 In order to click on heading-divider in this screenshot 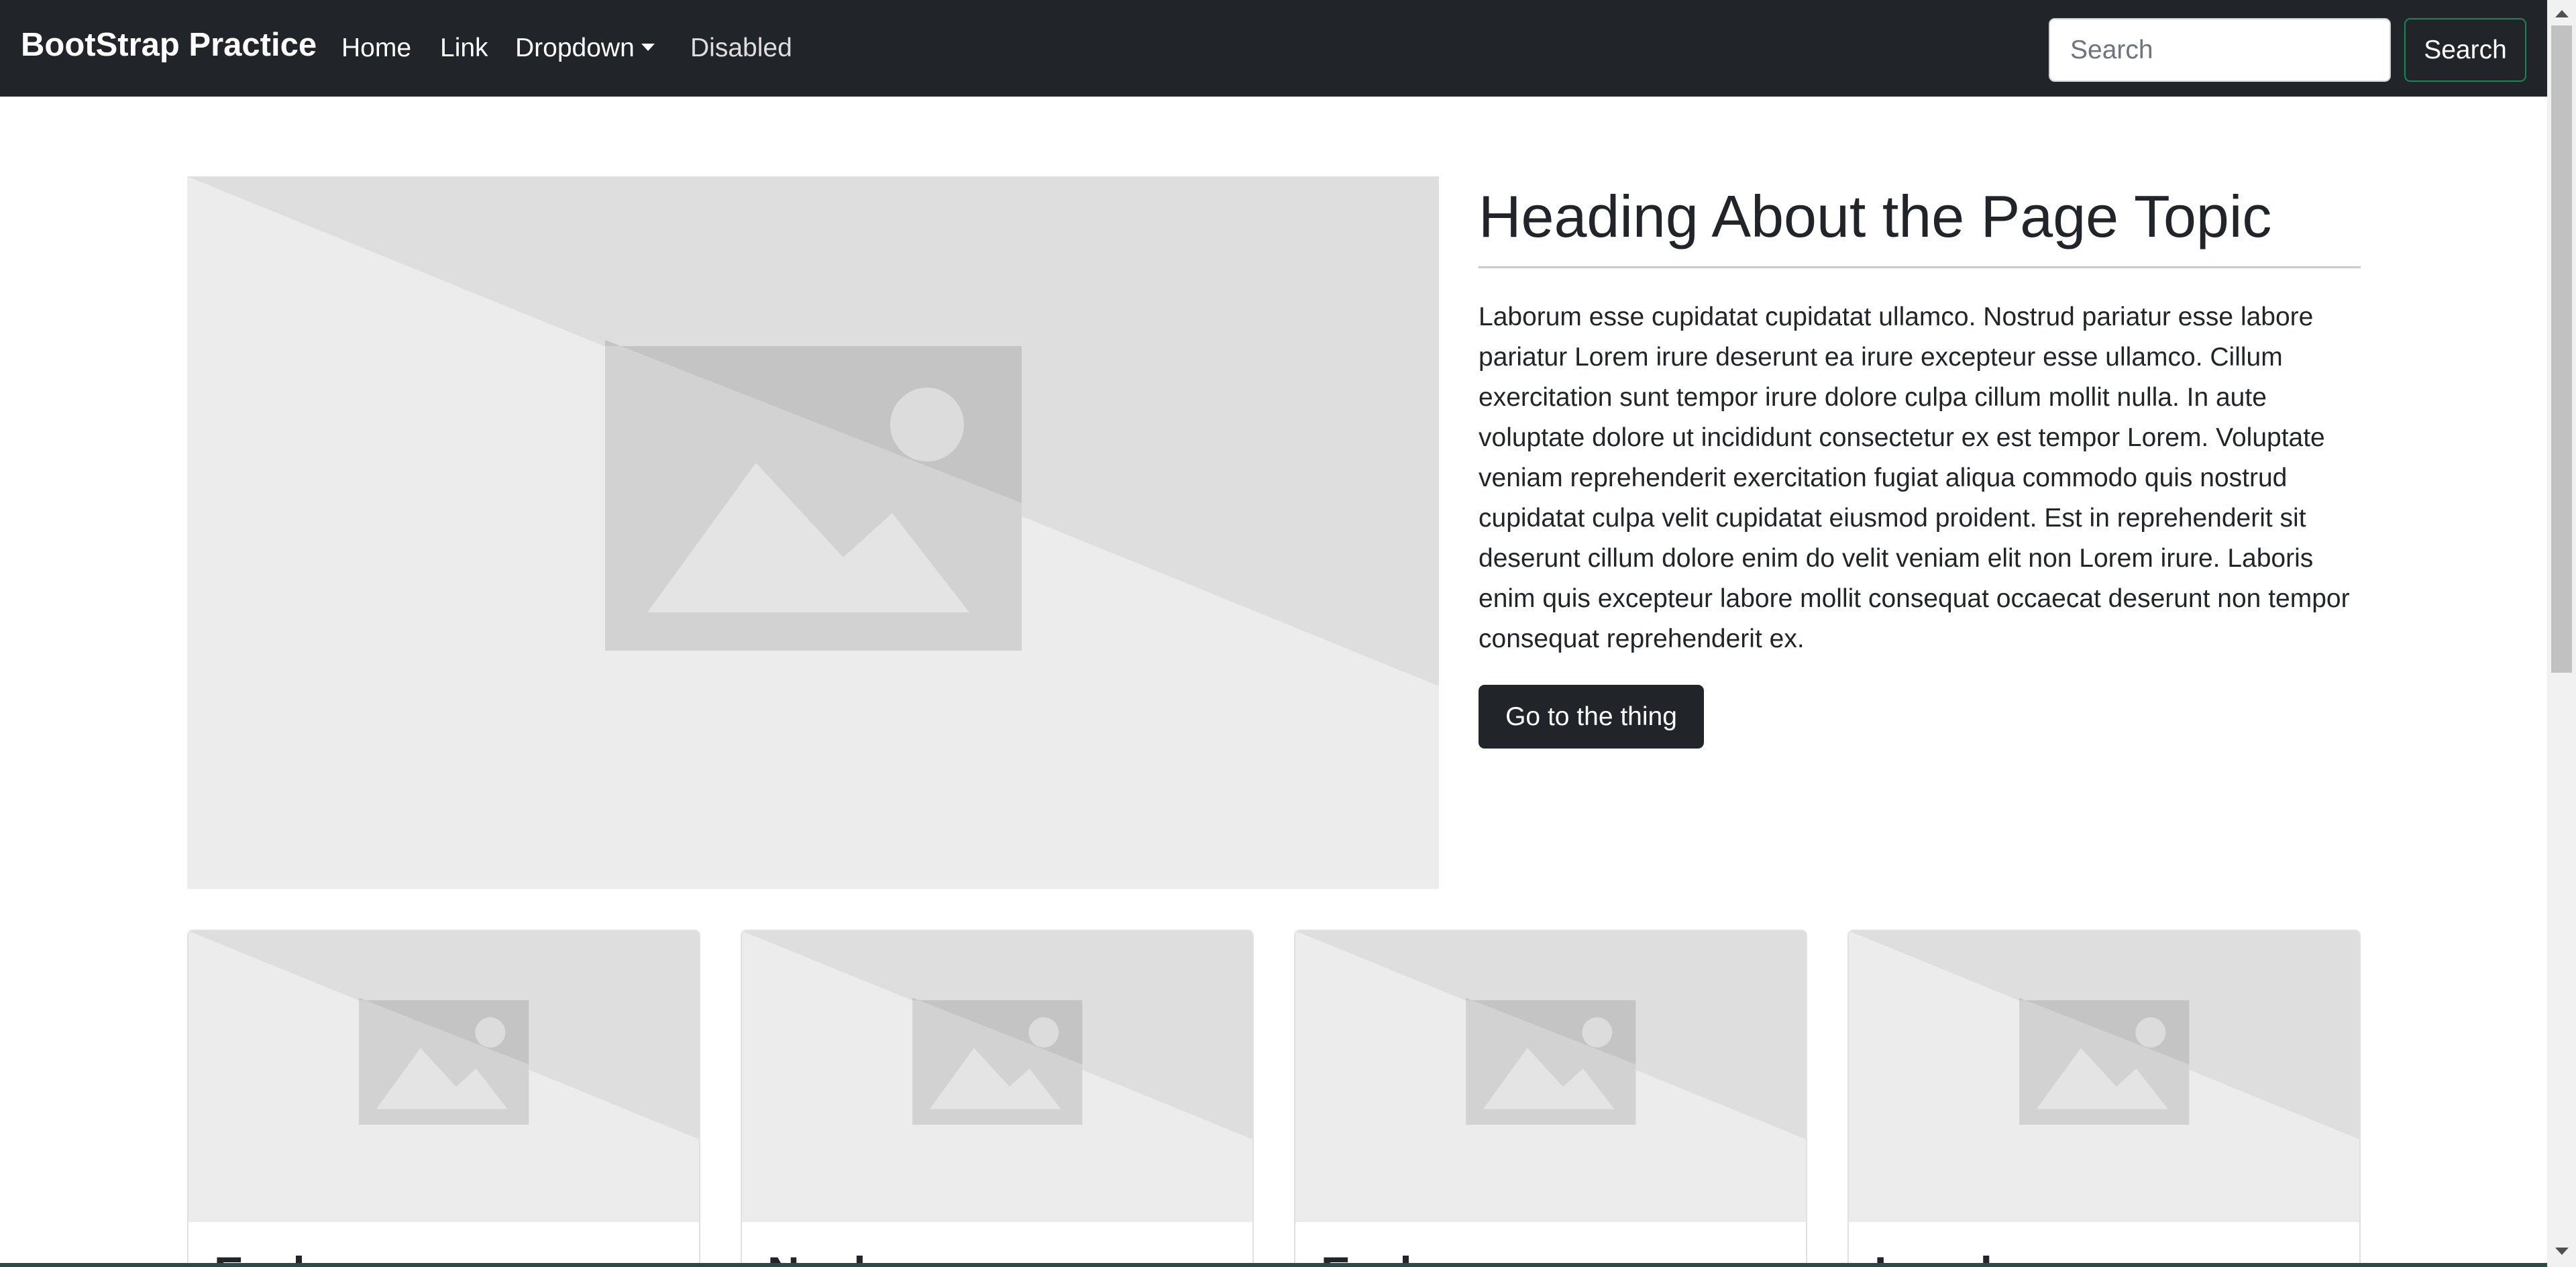, I will do `click(1920, 267)`.